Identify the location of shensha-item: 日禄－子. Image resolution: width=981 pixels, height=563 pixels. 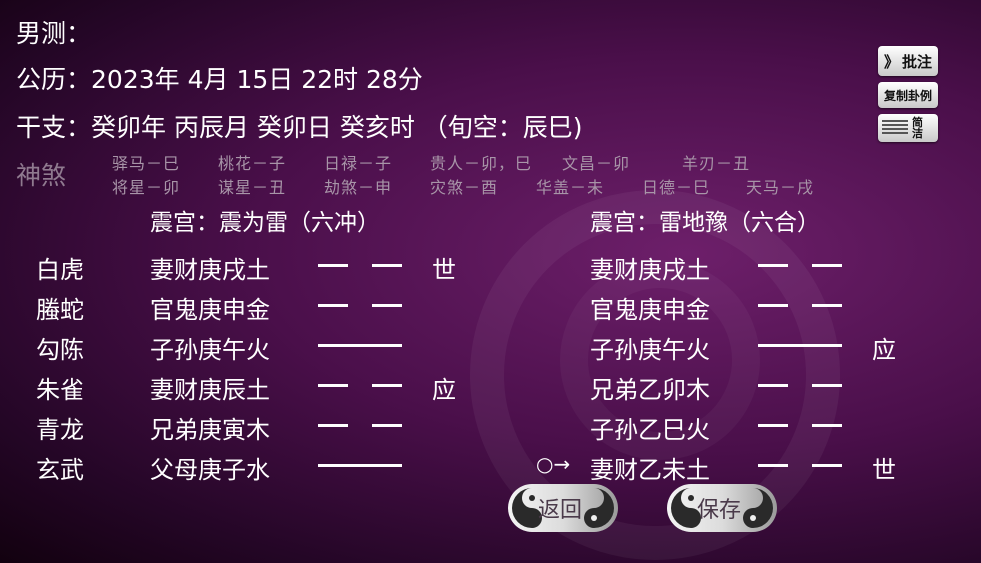
(358, 163).